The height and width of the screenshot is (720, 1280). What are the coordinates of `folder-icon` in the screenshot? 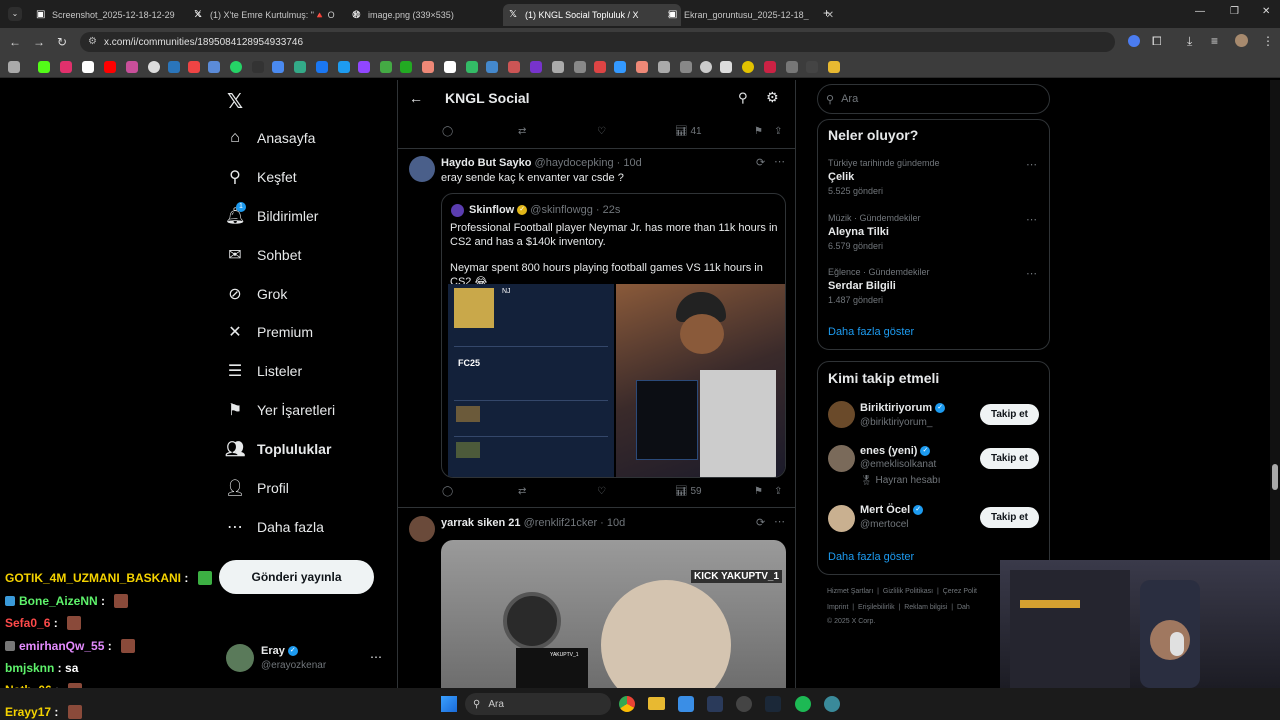 It's located at (834, 67).